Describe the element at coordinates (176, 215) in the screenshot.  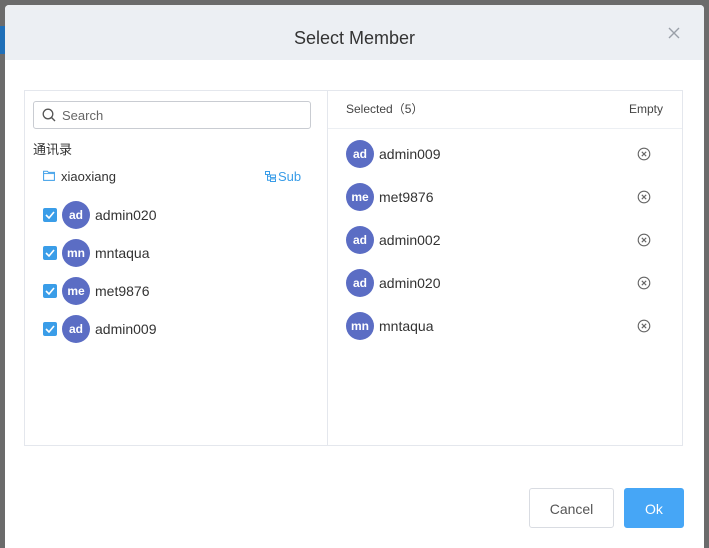
I see `directory-member-row: ad admin020` at that location.